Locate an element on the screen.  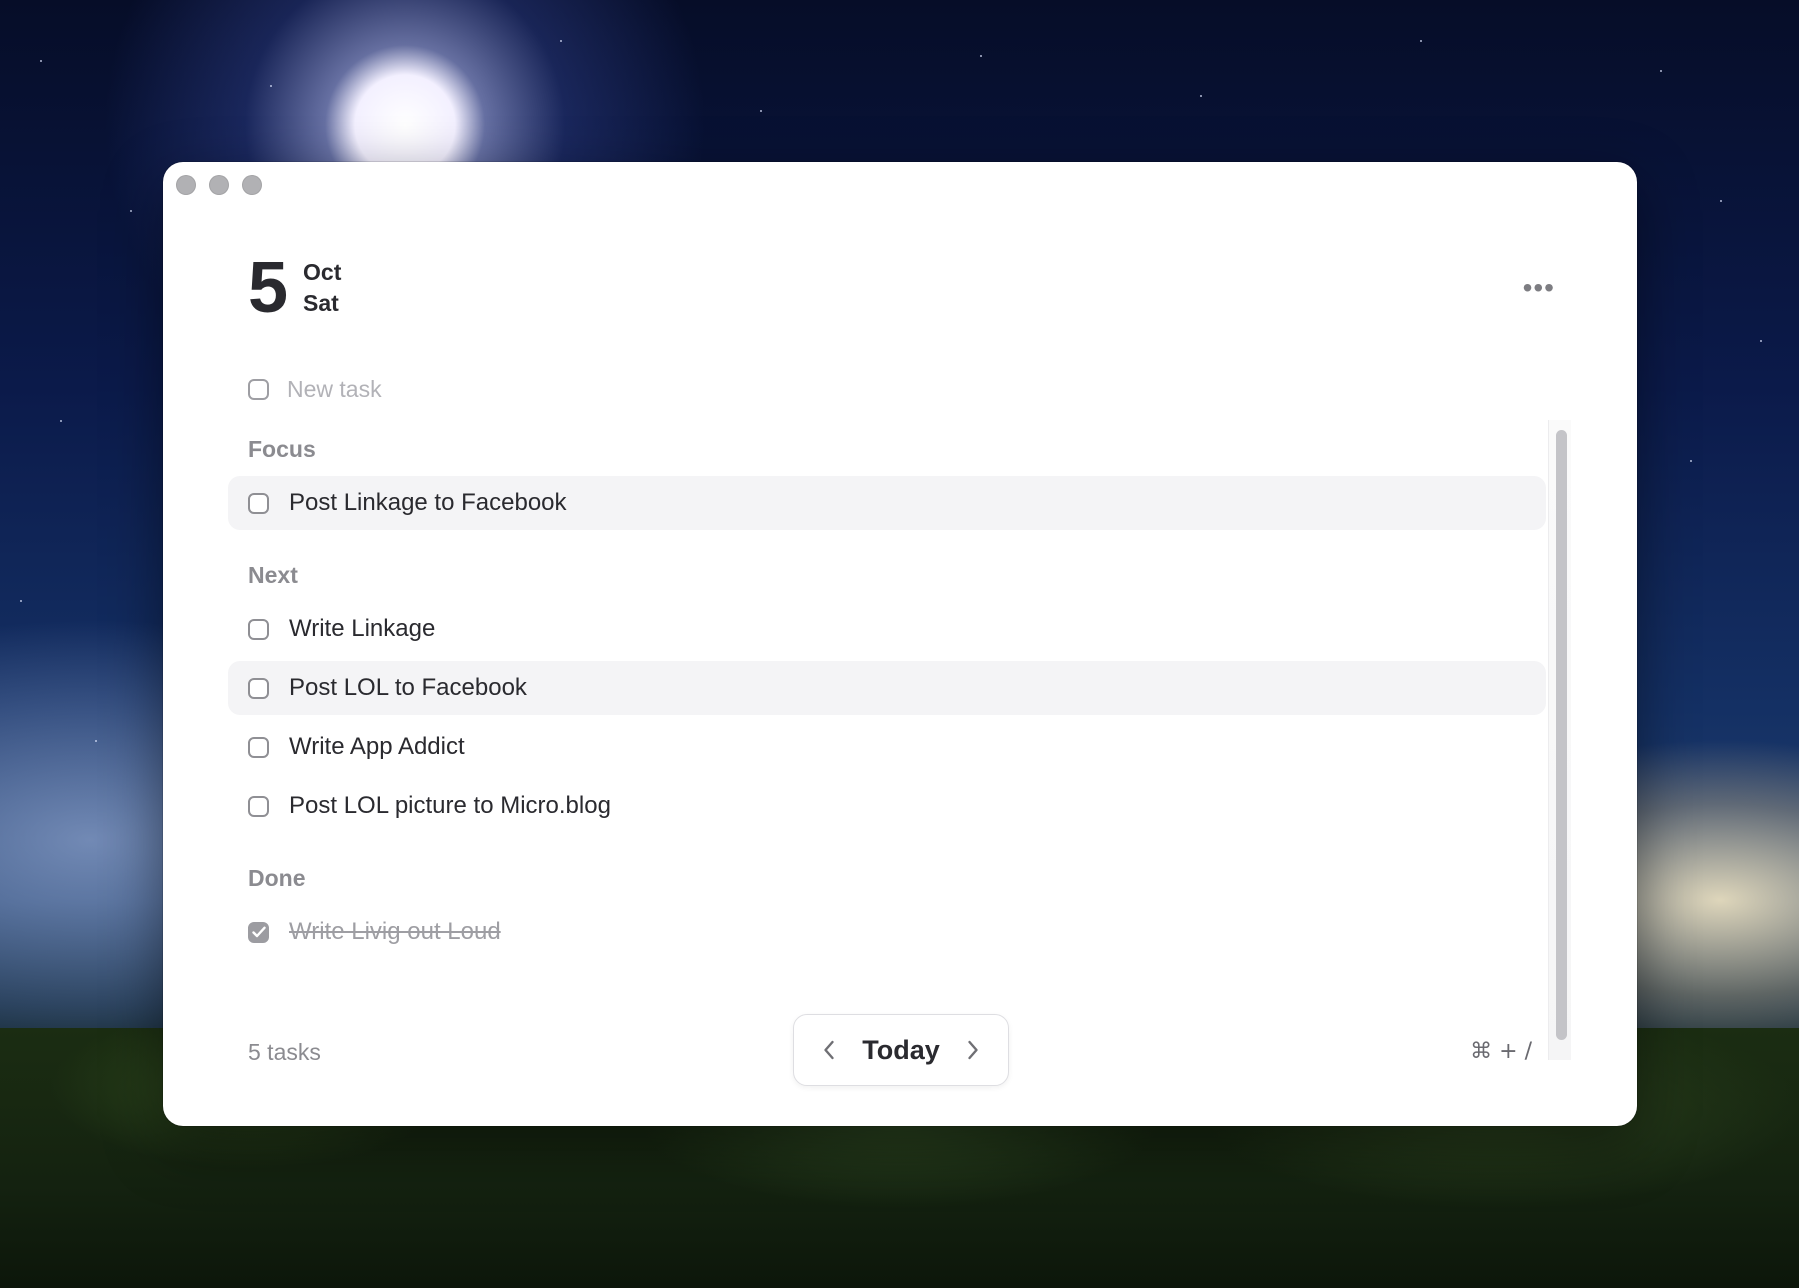
date-header: 5 Oct Sat is located at coordinates (294, 288).